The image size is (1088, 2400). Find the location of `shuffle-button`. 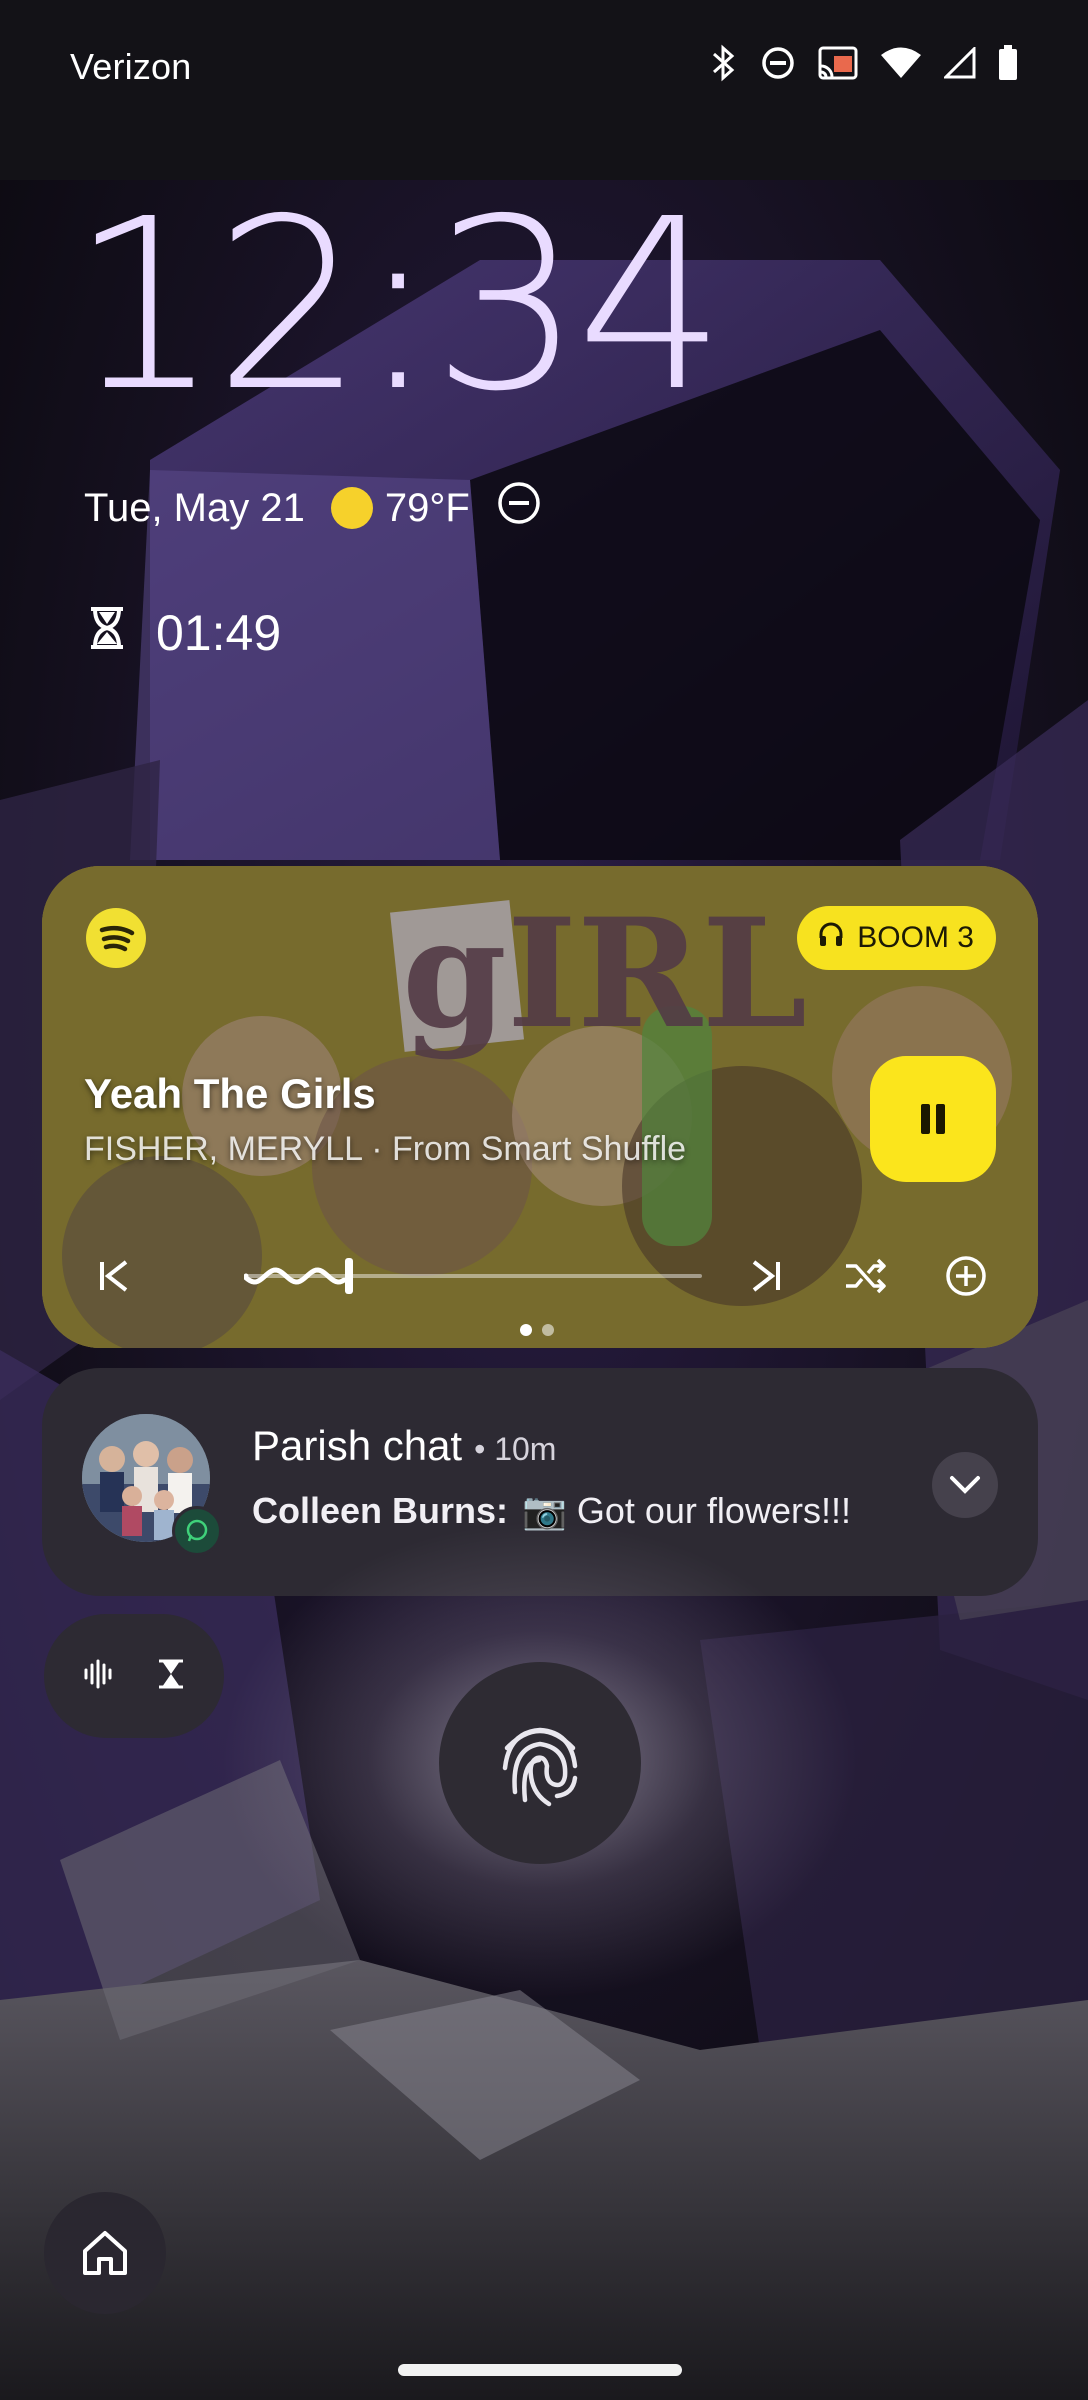

shuffle-button is located at coordinates (866, 1276).